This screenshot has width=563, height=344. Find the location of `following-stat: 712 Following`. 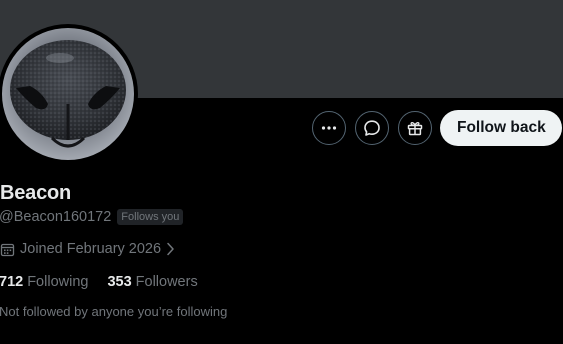

following-stat: 712 Following is located at coordinates (44, 282).